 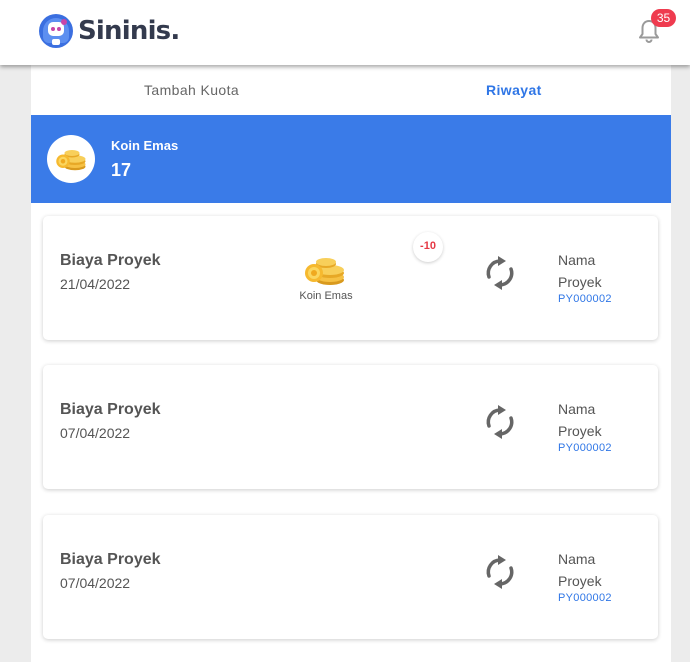 I want to click on tab-bar: Tambah Kuota Riwayat, so click(x=351, y=90).